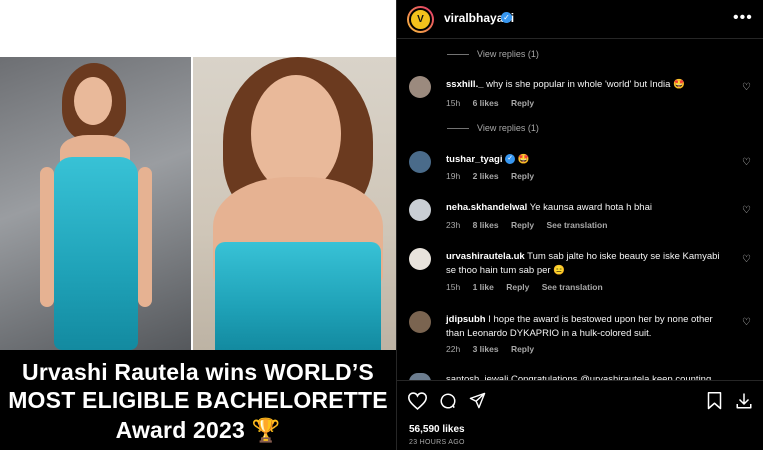 The width and height of the screenshot is (763, 450). What do you see at coordinates (420, 19) in the screenshot?
I see `avatar: V` at bounding box center [420, 19].